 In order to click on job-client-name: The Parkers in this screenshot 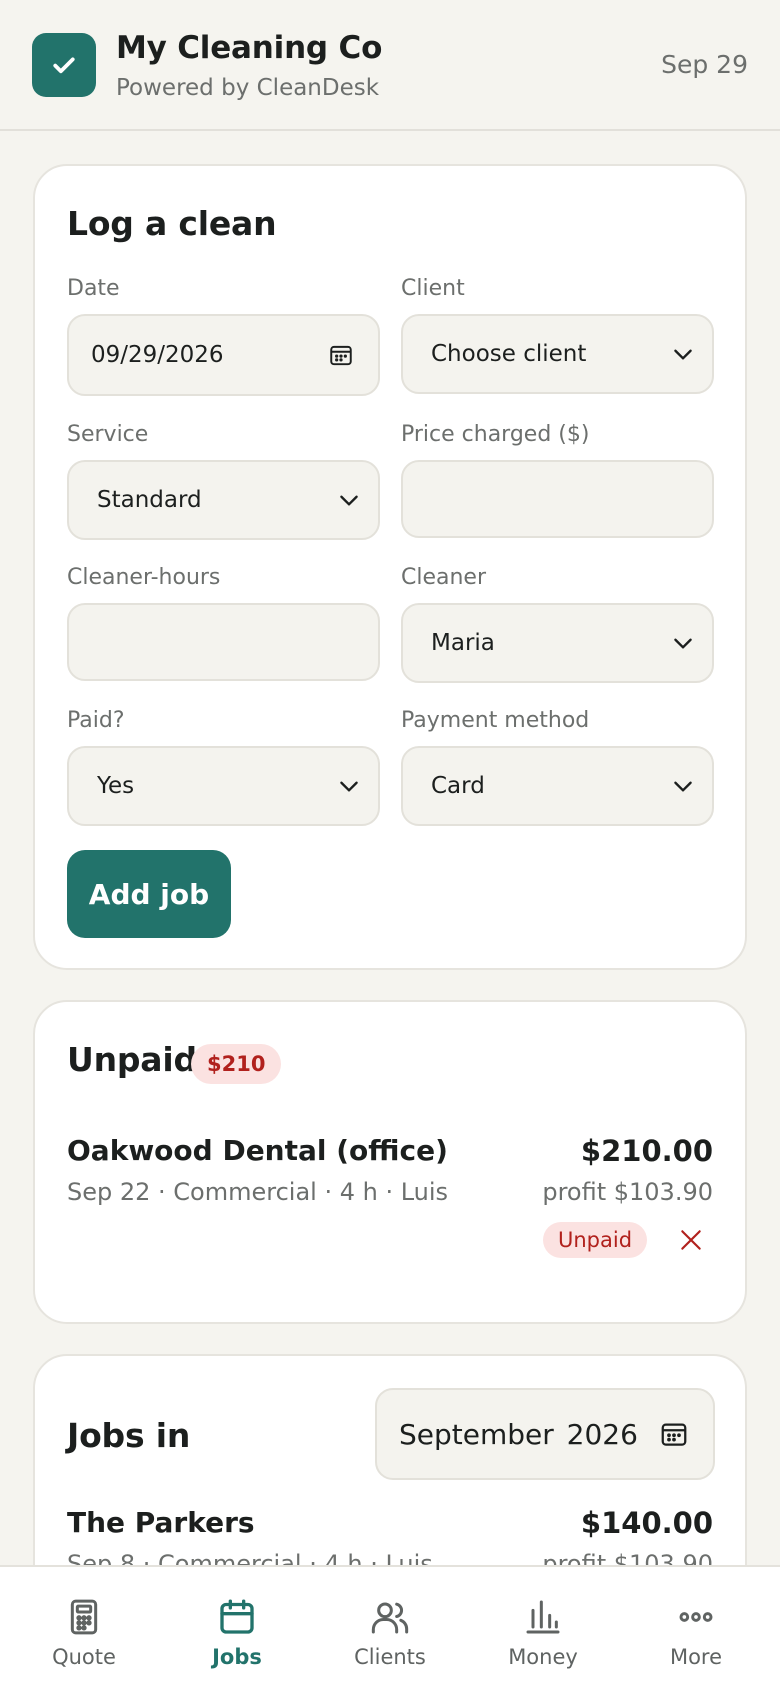, I will do `click(161, 1522)`.